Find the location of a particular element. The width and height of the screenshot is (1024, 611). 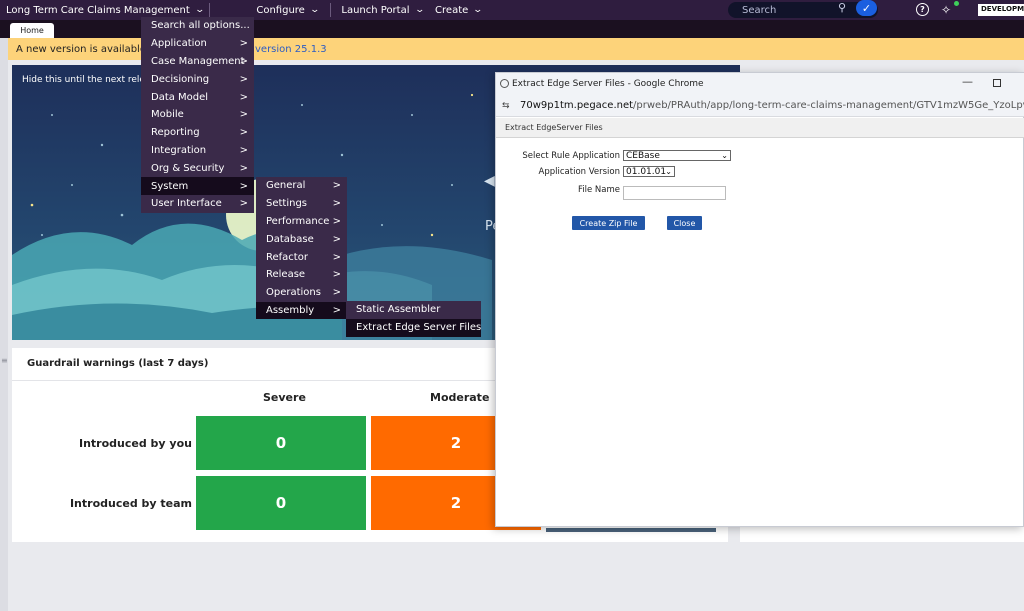

menu-item-label: Refactor is located at coordinates (287, 257).